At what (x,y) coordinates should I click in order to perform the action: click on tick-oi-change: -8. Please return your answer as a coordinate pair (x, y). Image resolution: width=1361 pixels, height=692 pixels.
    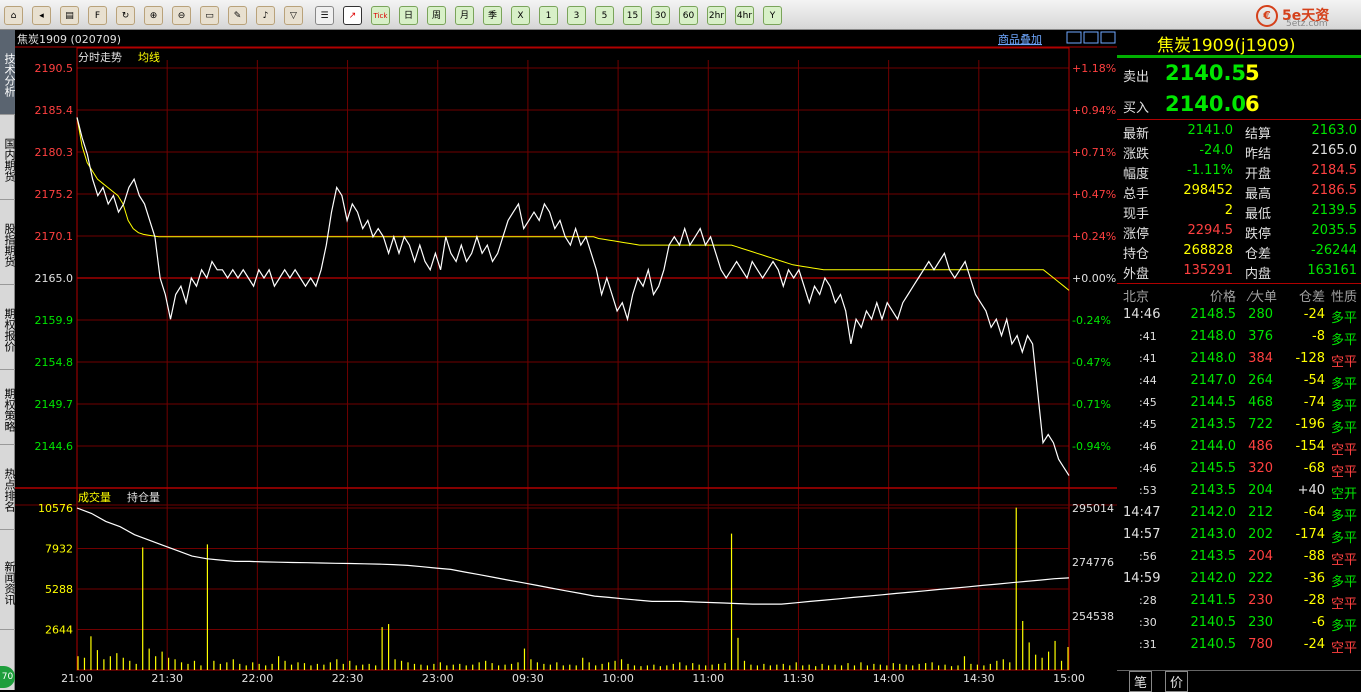
    Looking at the image, I should click on (1318, 336).